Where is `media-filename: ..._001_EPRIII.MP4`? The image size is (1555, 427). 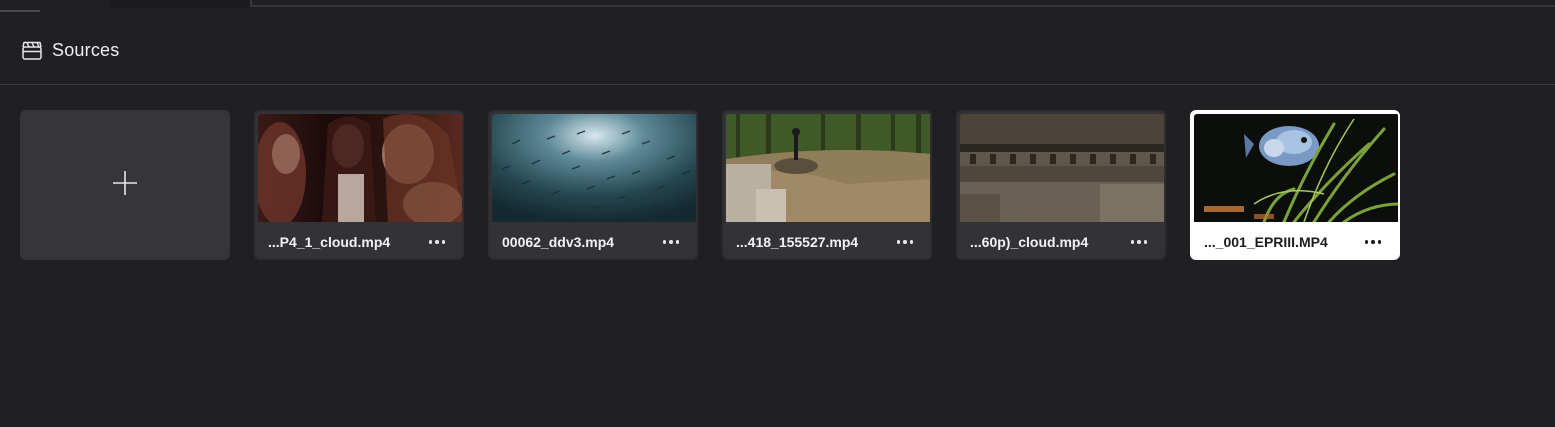 media-filename: ..._001_EPRIII.MP4 is located at coordinates (1266, 242).